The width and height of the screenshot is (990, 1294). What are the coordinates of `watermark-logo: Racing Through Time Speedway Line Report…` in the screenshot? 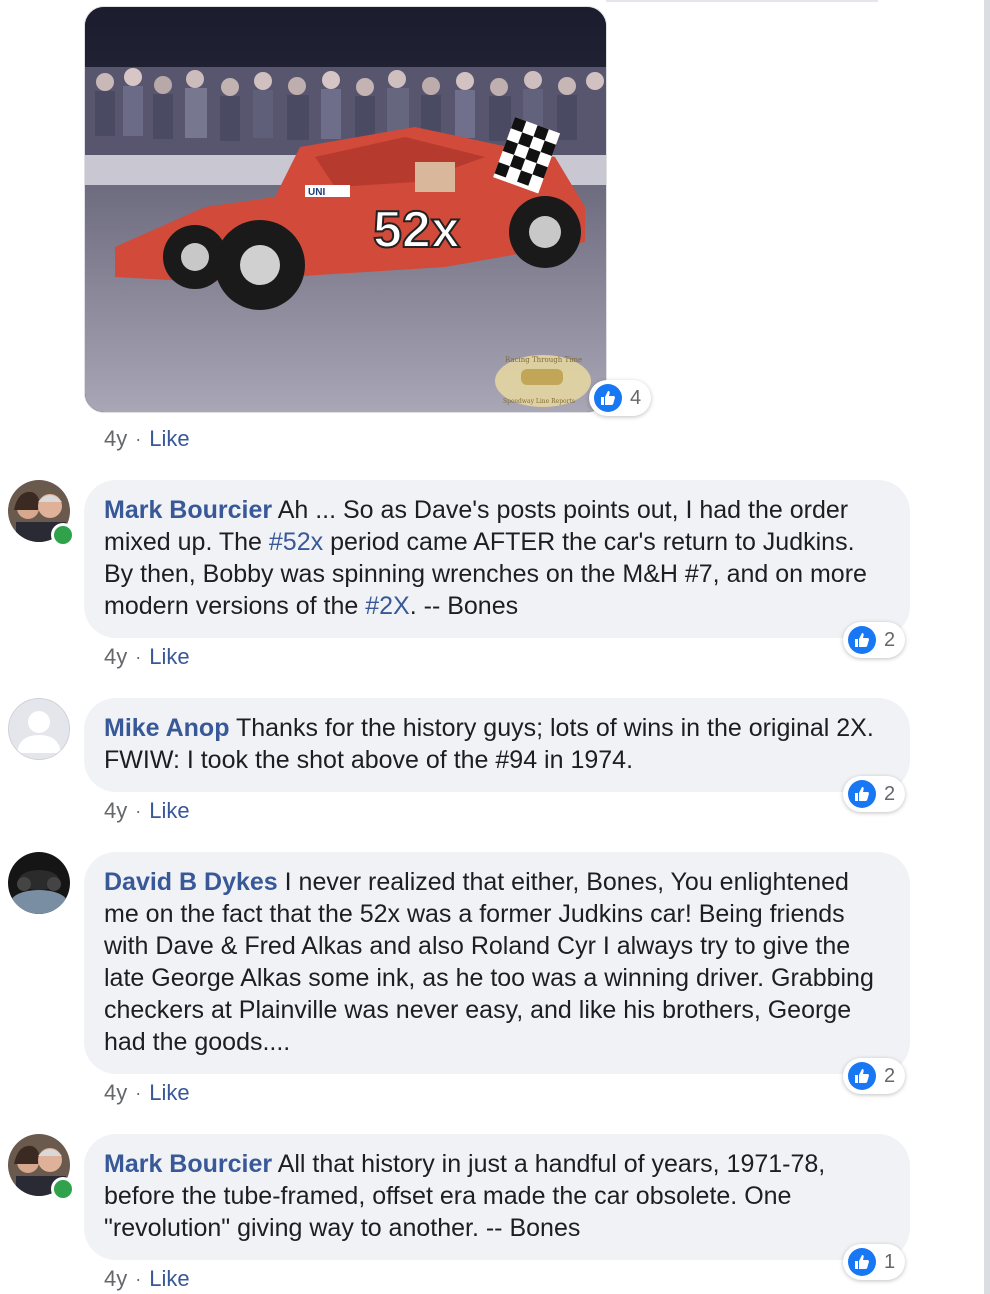 It's located at (543, 381).